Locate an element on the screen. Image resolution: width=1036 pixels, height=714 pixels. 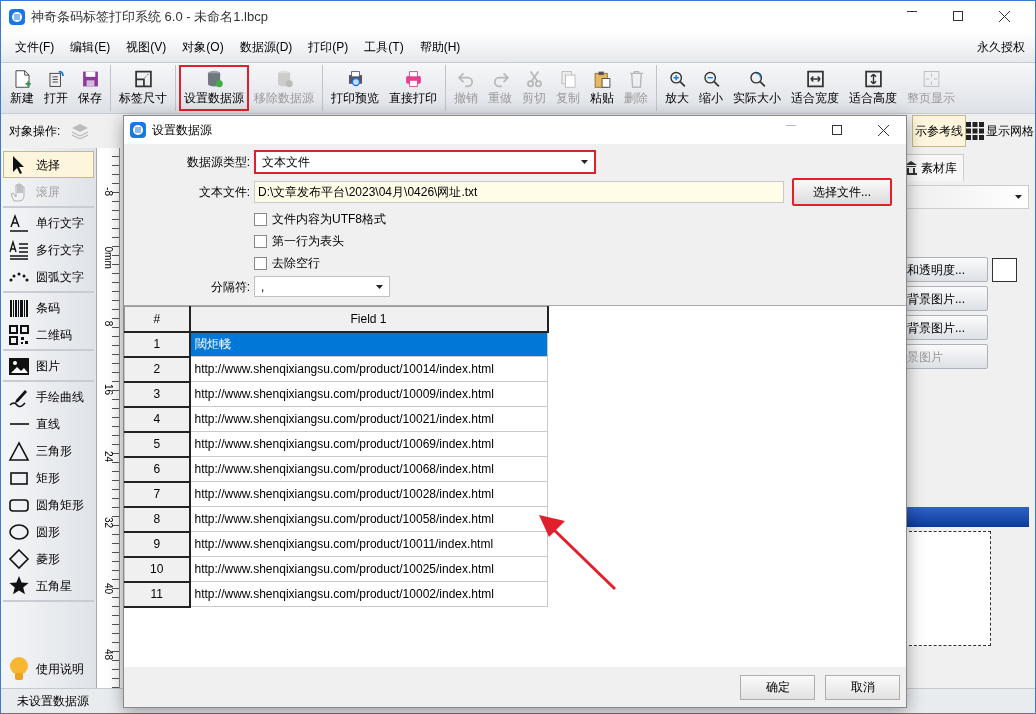
table-cell: http://www.shenqixiangsu.com/product/10011/index.html is located at coordinates (368, 544).